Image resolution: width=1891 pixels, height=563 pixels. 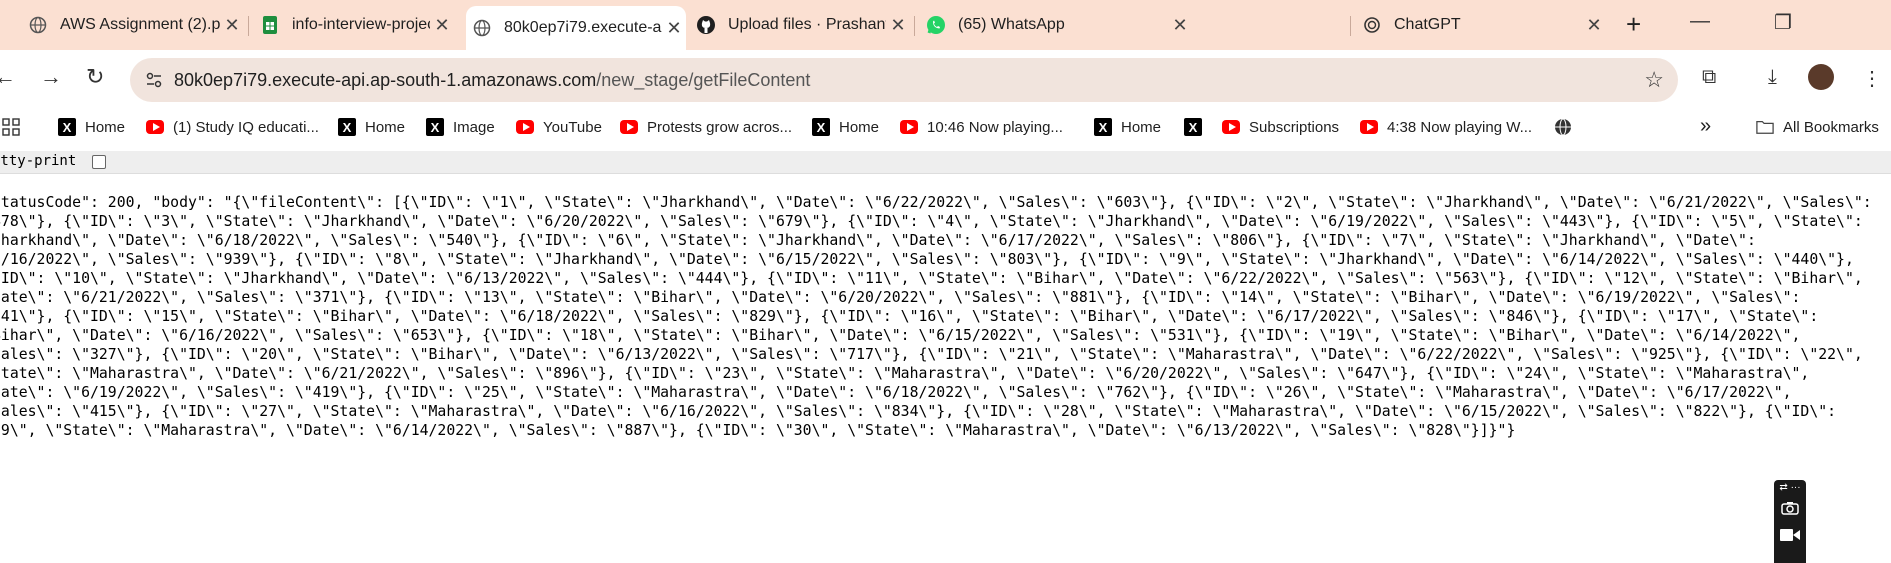 I want to click on github-icon, so click(x=706, y=25).